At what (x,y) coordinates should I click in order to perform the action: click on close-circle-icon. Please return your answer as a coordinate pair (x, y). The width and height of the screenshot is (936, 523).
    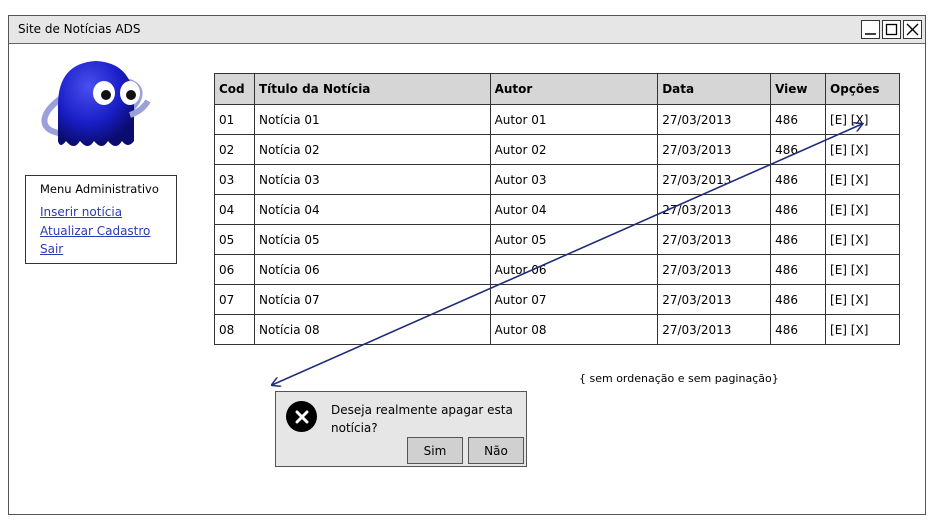
    Looking at the image, I should click on (301, 416).